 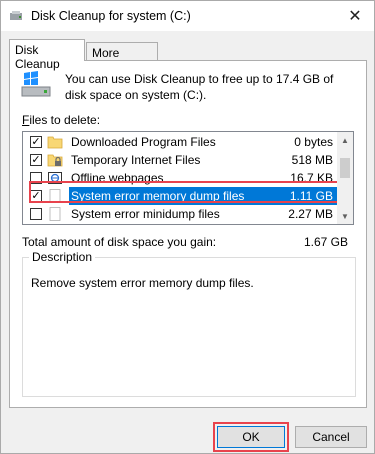 I want to click on offline-webpages-checkbox, so click(x=36, y=178).